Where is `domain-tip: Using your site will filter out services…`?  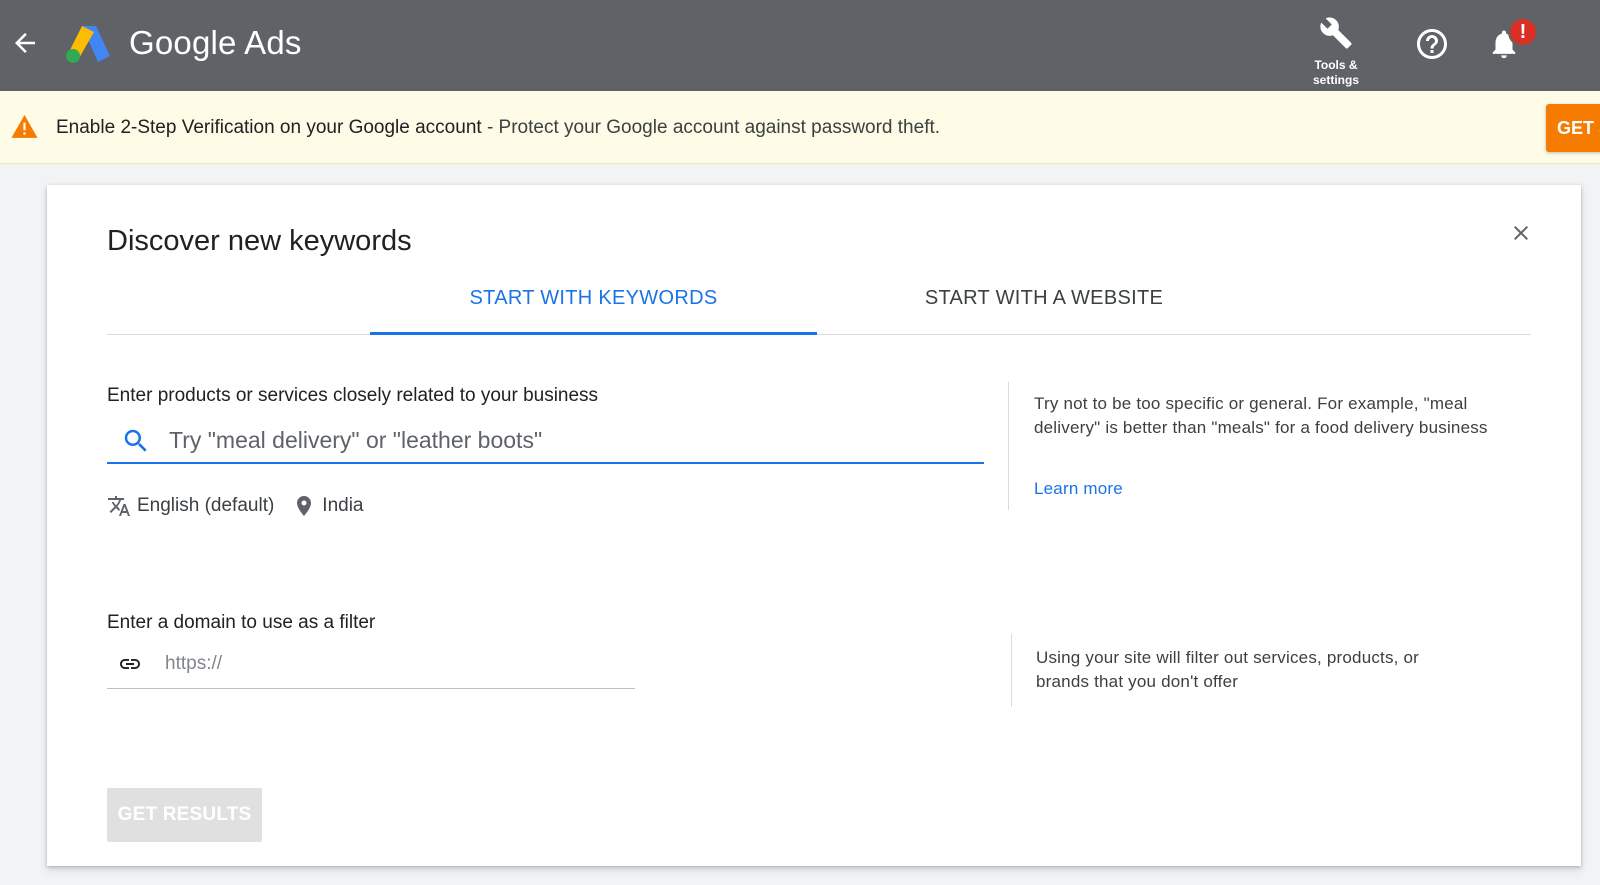
domain-tip: Using your site will filter out services… is located at coordinates (1228, 669).